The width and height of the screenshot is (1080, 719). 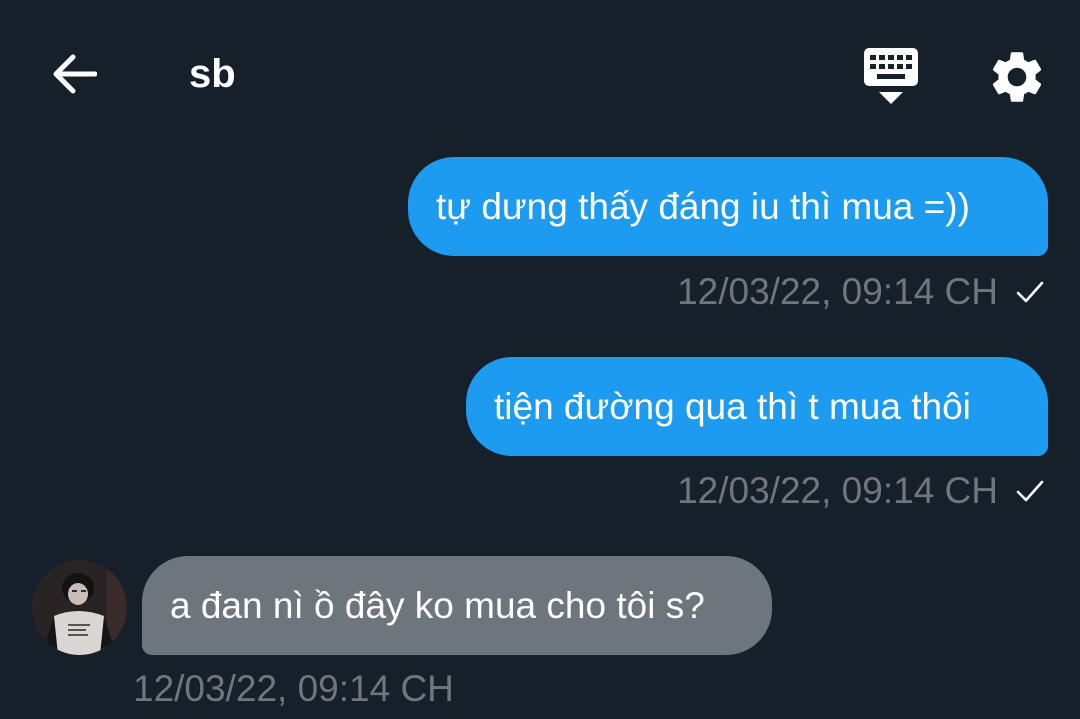 I want to click on message-bubble-outgoing: tiện đường qua thì t mua thôi, so click(x=757, y=406).